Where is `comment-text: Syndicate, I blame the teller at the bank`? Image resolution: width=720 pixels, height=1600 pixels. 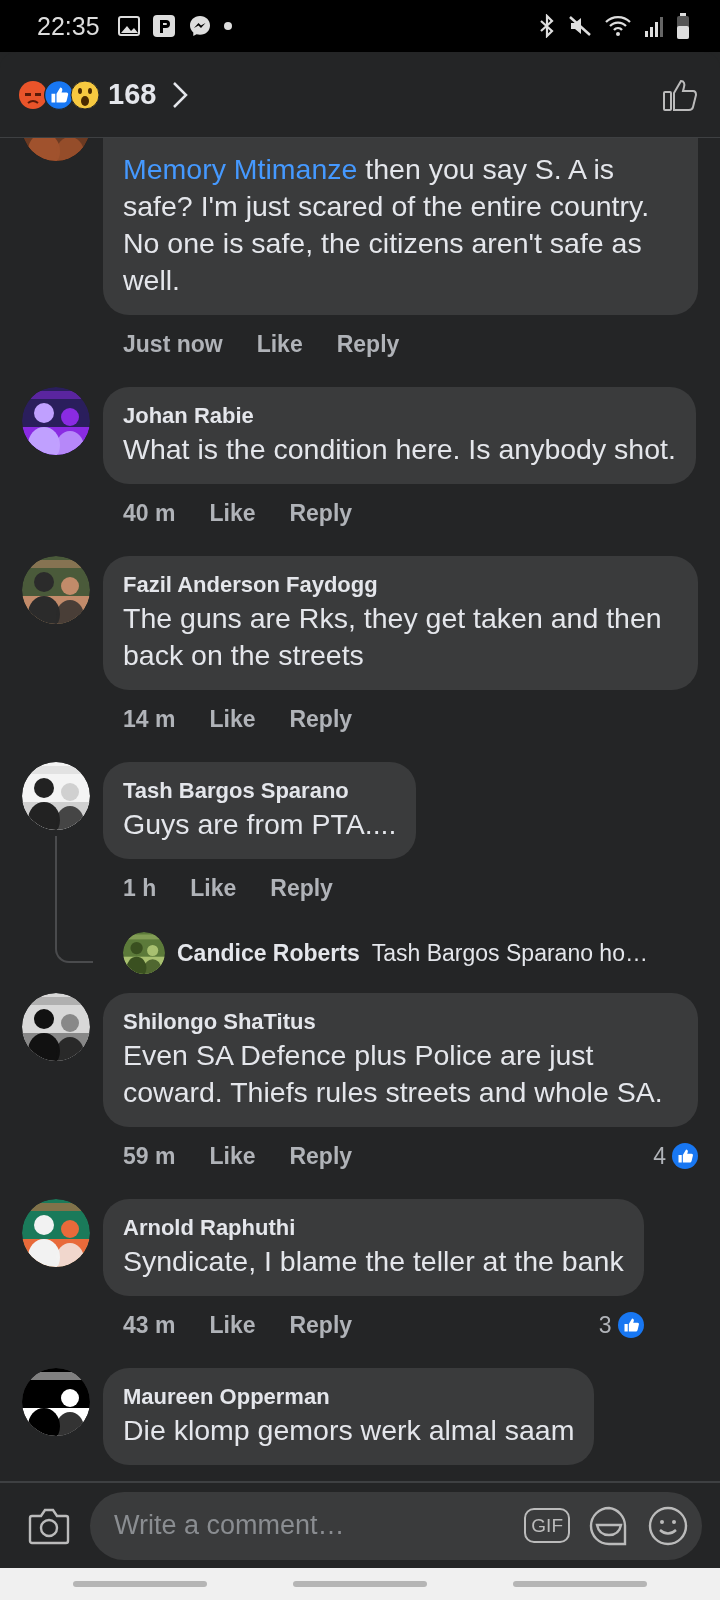 comment-text: Syndicate, I blame the teller at the bank is located at coordinates (373, 1261).